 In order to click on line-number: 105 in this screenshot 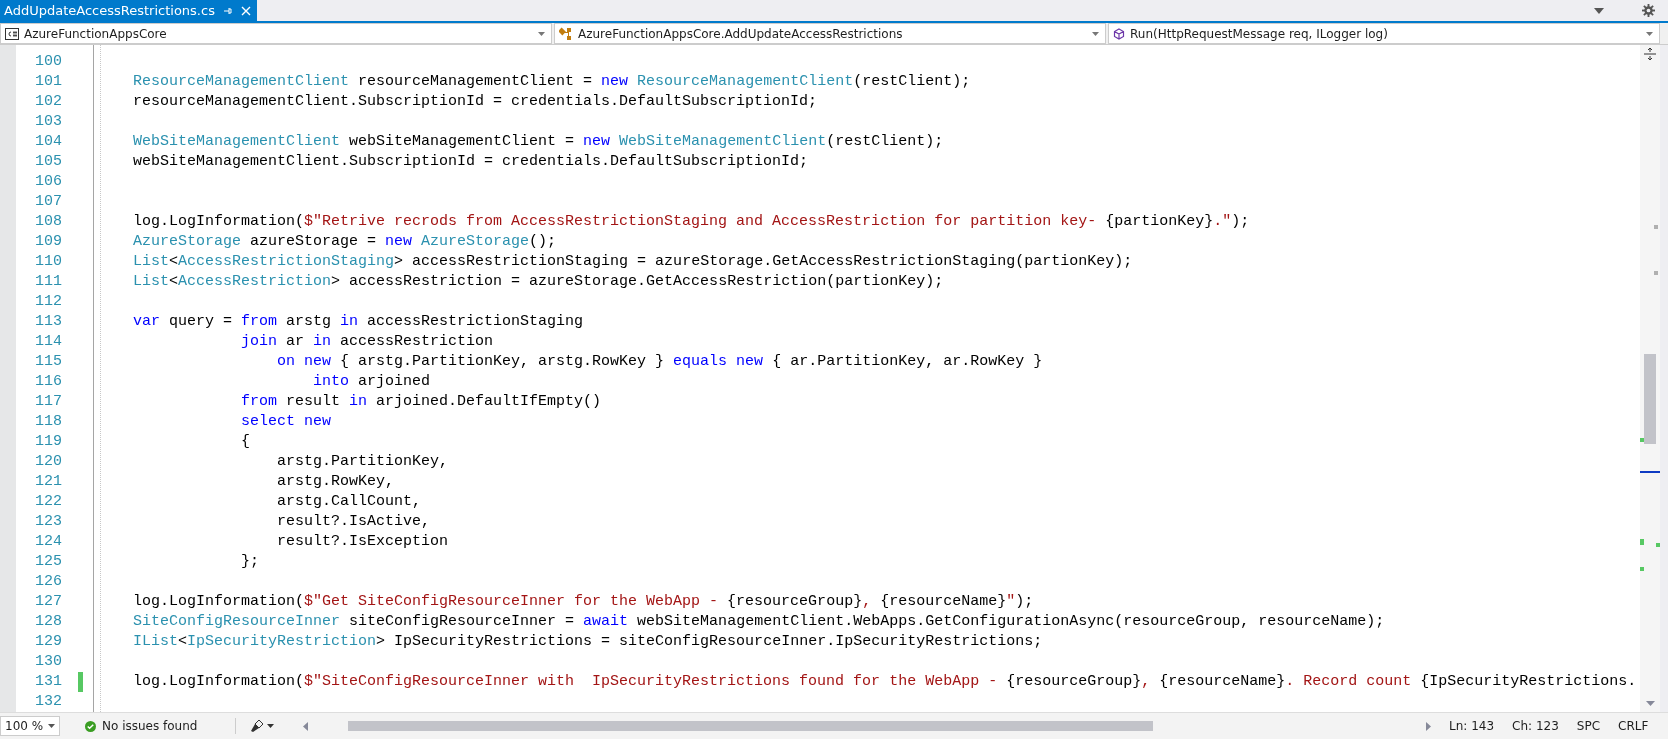, I will do `click(48, 162)`.